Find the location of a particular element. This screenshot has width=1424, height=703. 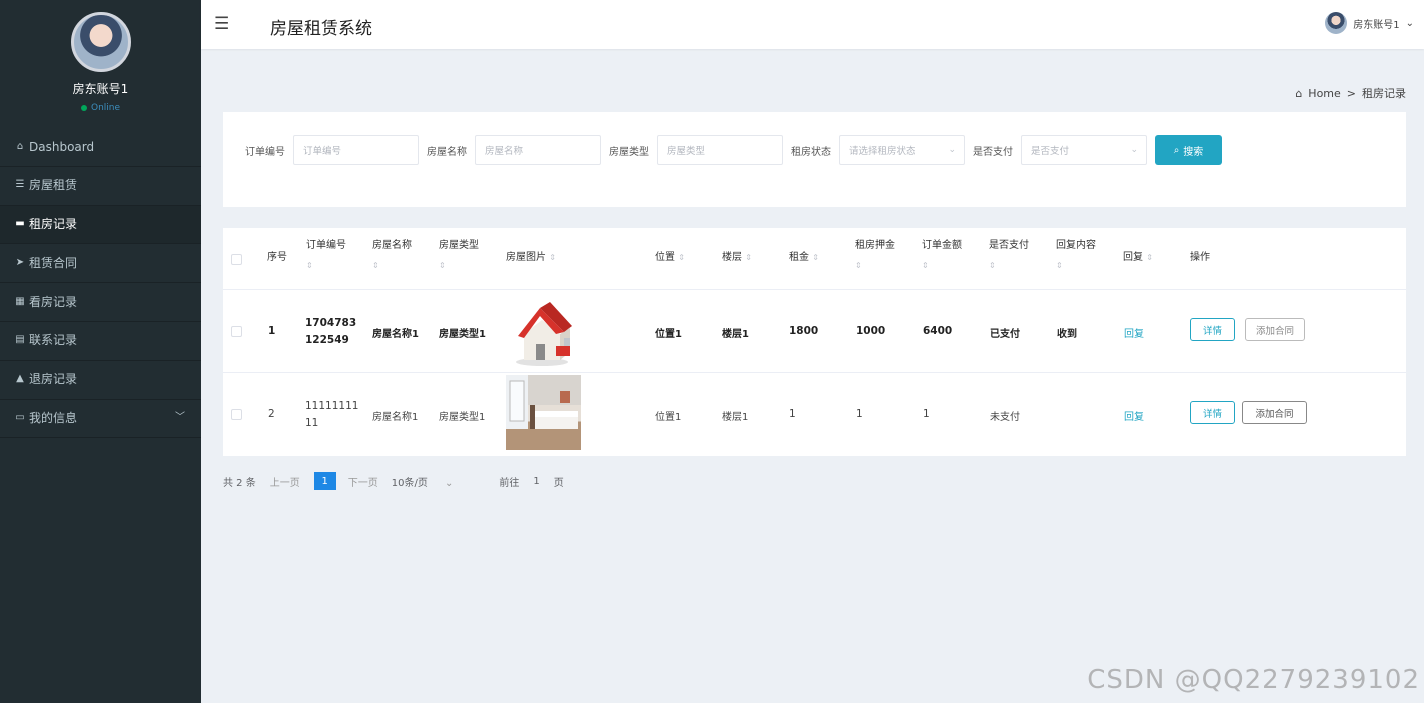

select-all-checkbox is located at coordinates (236, 259).